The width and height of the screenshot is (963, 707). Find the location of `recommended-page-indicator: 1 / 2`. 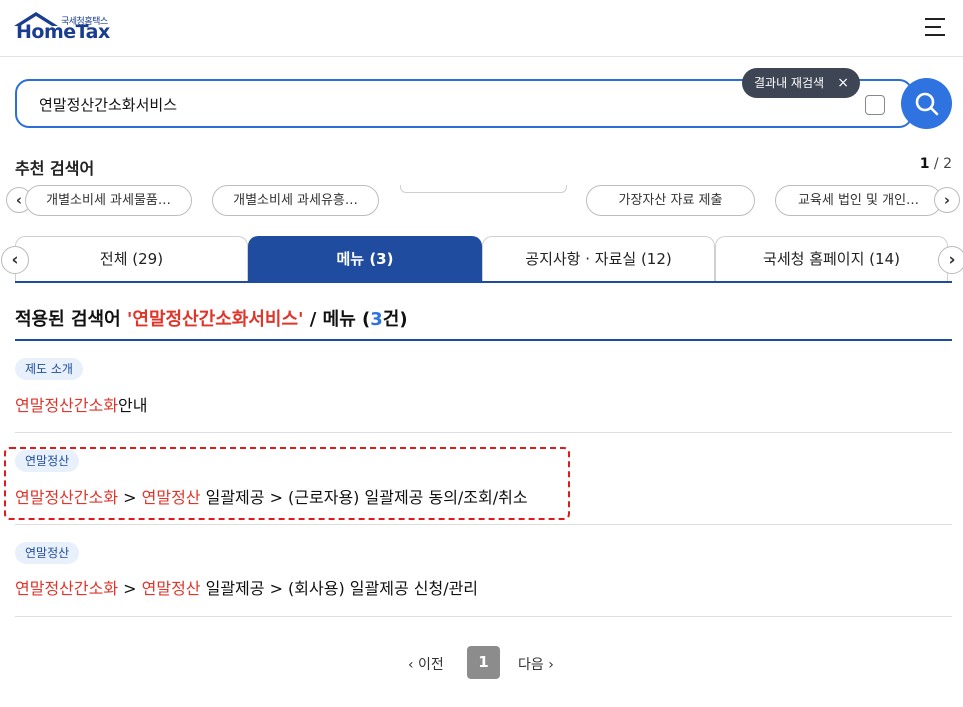

recommended-page-indicator: 1 / 2 is located at coordinates (935, 164).